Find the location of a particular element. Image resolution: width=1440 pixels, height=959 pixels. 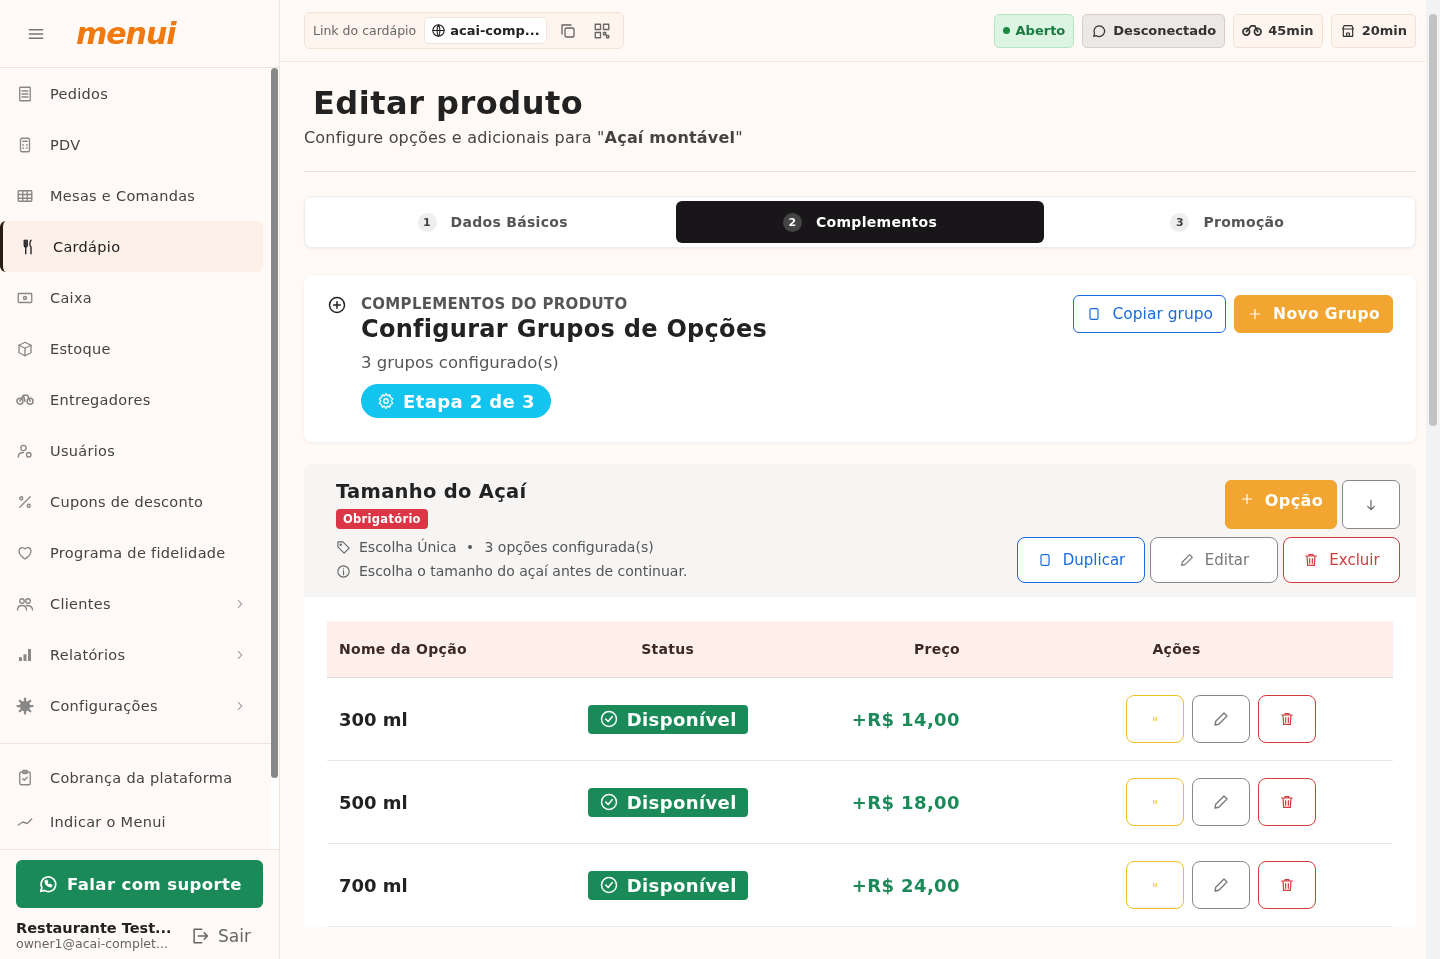

group-type: Escolha Única is located at coordinates (408, 547).